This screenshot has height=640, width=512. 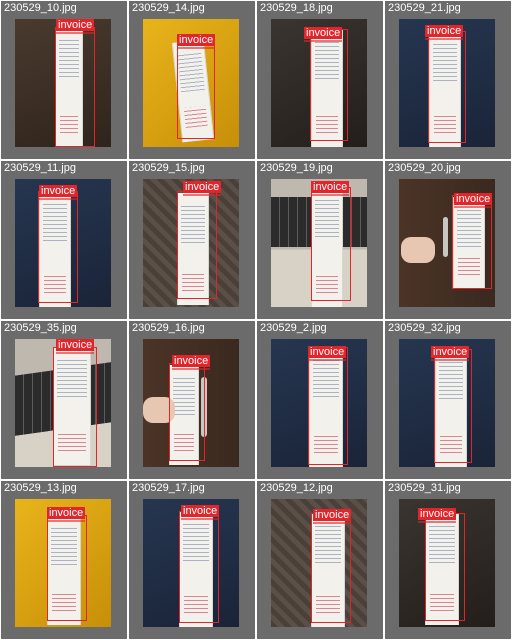 What do you see at coordinates (293, 328) in the screenshot?
I see `filename: 230529_2.jpg` at bounding box center [293, 328].